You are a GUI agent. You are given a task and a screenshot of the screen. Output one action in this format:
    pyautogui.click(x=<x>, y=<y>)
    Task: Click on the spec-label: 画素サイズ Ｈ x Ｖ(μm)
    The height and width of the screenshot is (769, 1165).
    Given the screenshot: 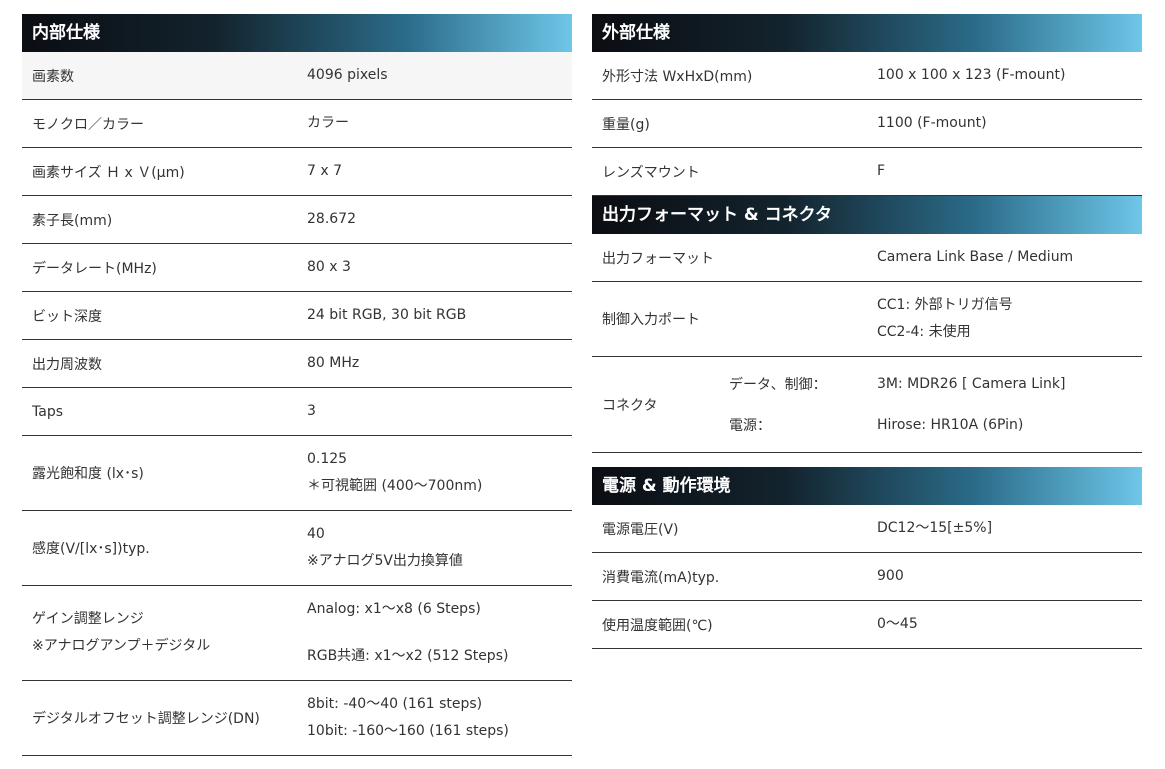 What is the action you would take?
    pyautogui.click(x=108, y=172)
    